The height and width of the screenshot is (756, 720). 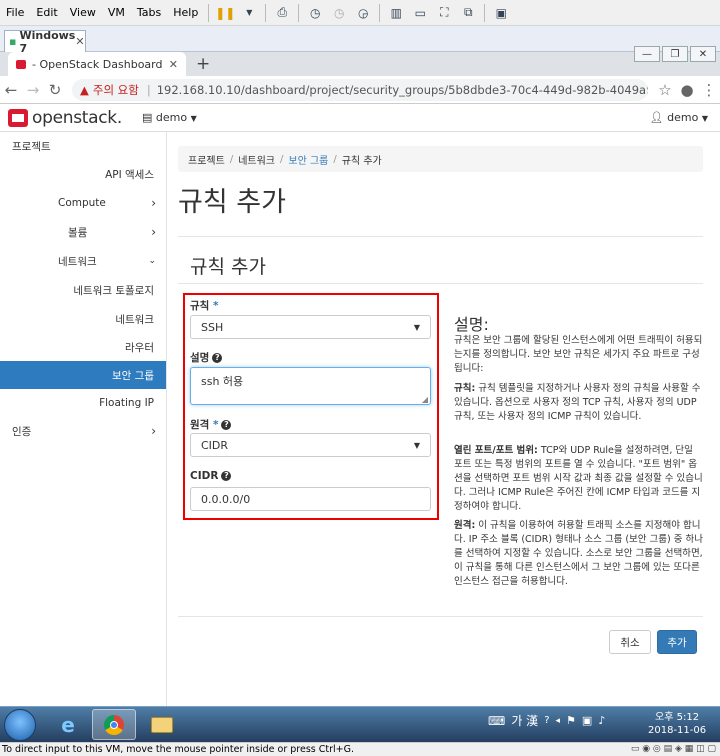 What do you see at coordinates (83, 290) in the screenshot?
I see `sidebar-item-network-topology: 네트워크 토폴로지` at bounding box center [83, 290].